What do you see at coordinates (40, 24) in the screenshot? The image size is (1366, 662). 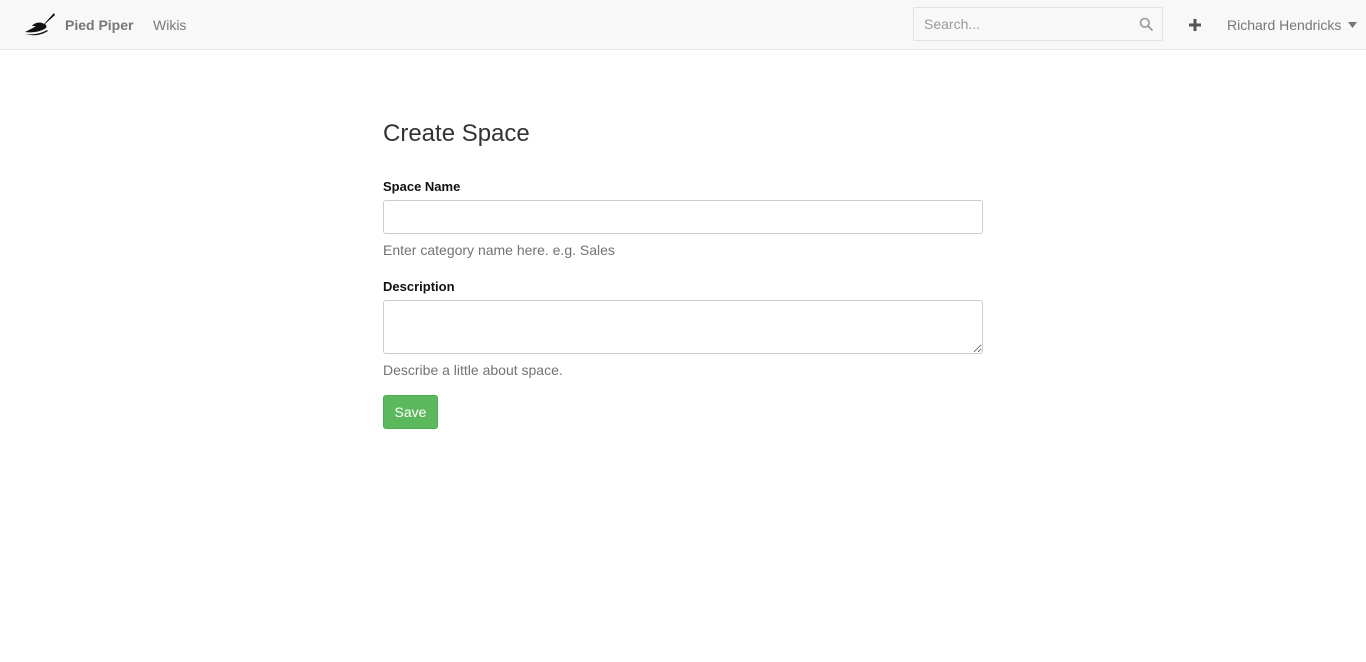 I see `pied-piper-logo-icon` at bounding box center [40, 24].